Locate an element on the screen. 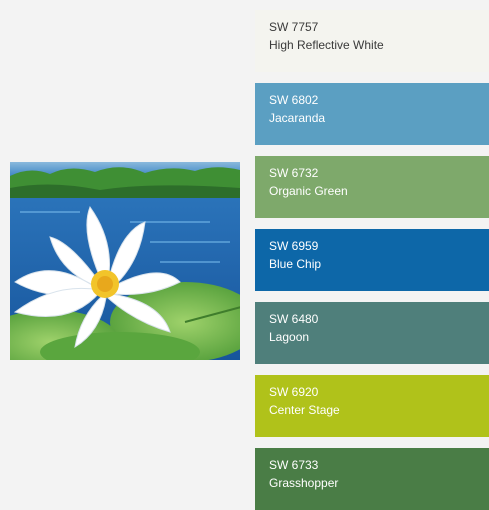 The height and width of the screenshot is (510, 489). color-swatch: SW 7757 High Reflective White is located at coordinates (372, 41).